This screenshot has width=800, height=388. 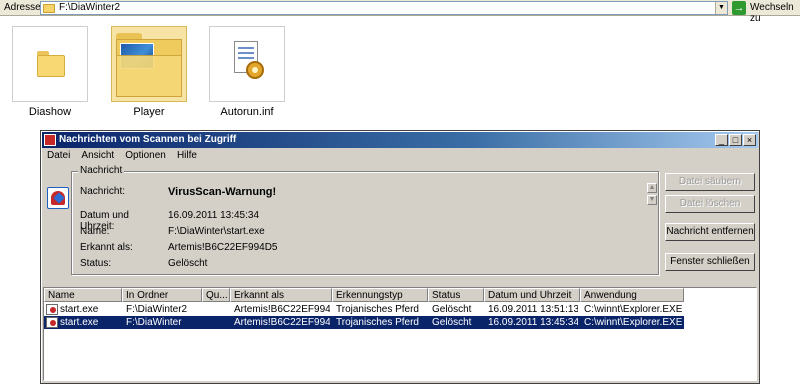 I want to click on file-thumbnail, so click(x=247, y=64).